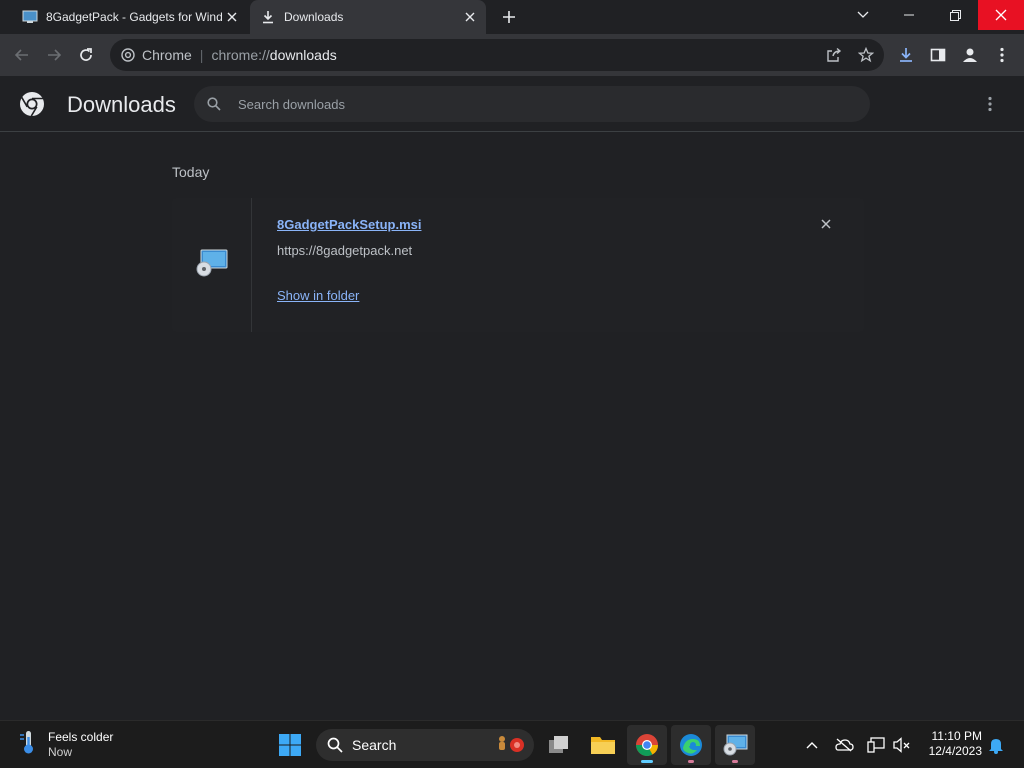 The height and width of the screenshot is (768, 1024). What do you see at coordinates (509, 17) in the screenshot?
I see `new-tab-button` at bounding box center [509, 17].